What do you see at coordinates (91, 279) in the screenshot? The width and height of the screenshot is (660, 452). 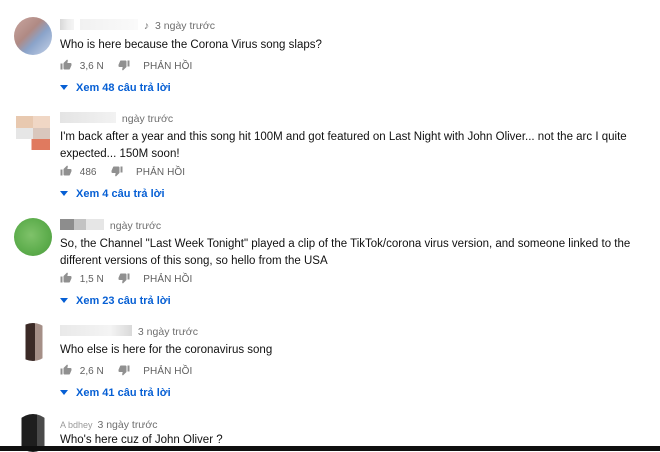 I see `like-count: 1,5 N` at bounding box center [91, 279].